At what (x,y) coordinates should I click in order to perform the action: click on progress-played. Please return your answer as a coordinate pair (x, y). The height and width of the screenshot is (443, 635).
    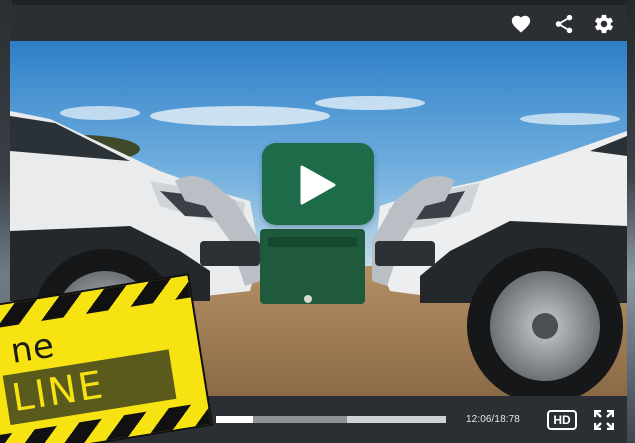
    Looking at the image, I should click on (234, 419).